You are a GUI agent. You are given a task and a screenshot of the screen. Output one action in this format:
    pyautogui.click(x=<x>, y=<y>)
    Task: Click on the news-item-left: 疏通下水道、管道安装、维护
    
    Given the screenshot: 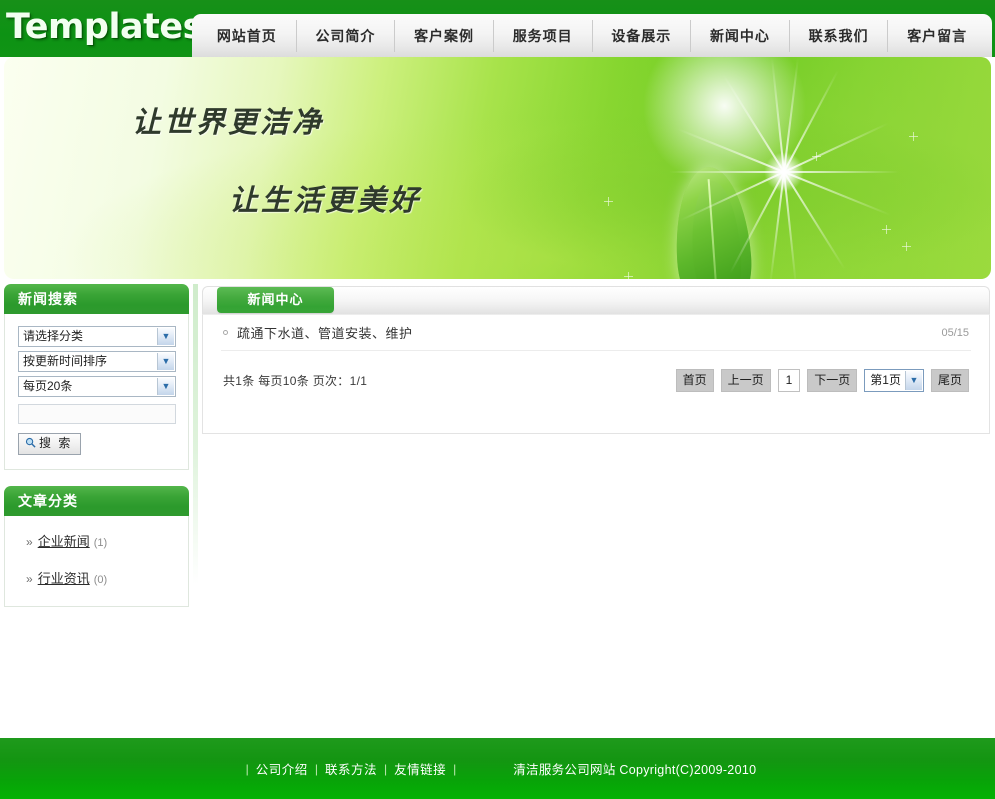 What is the action you would take?
    pyautogui.click(x=318, y=332)
    